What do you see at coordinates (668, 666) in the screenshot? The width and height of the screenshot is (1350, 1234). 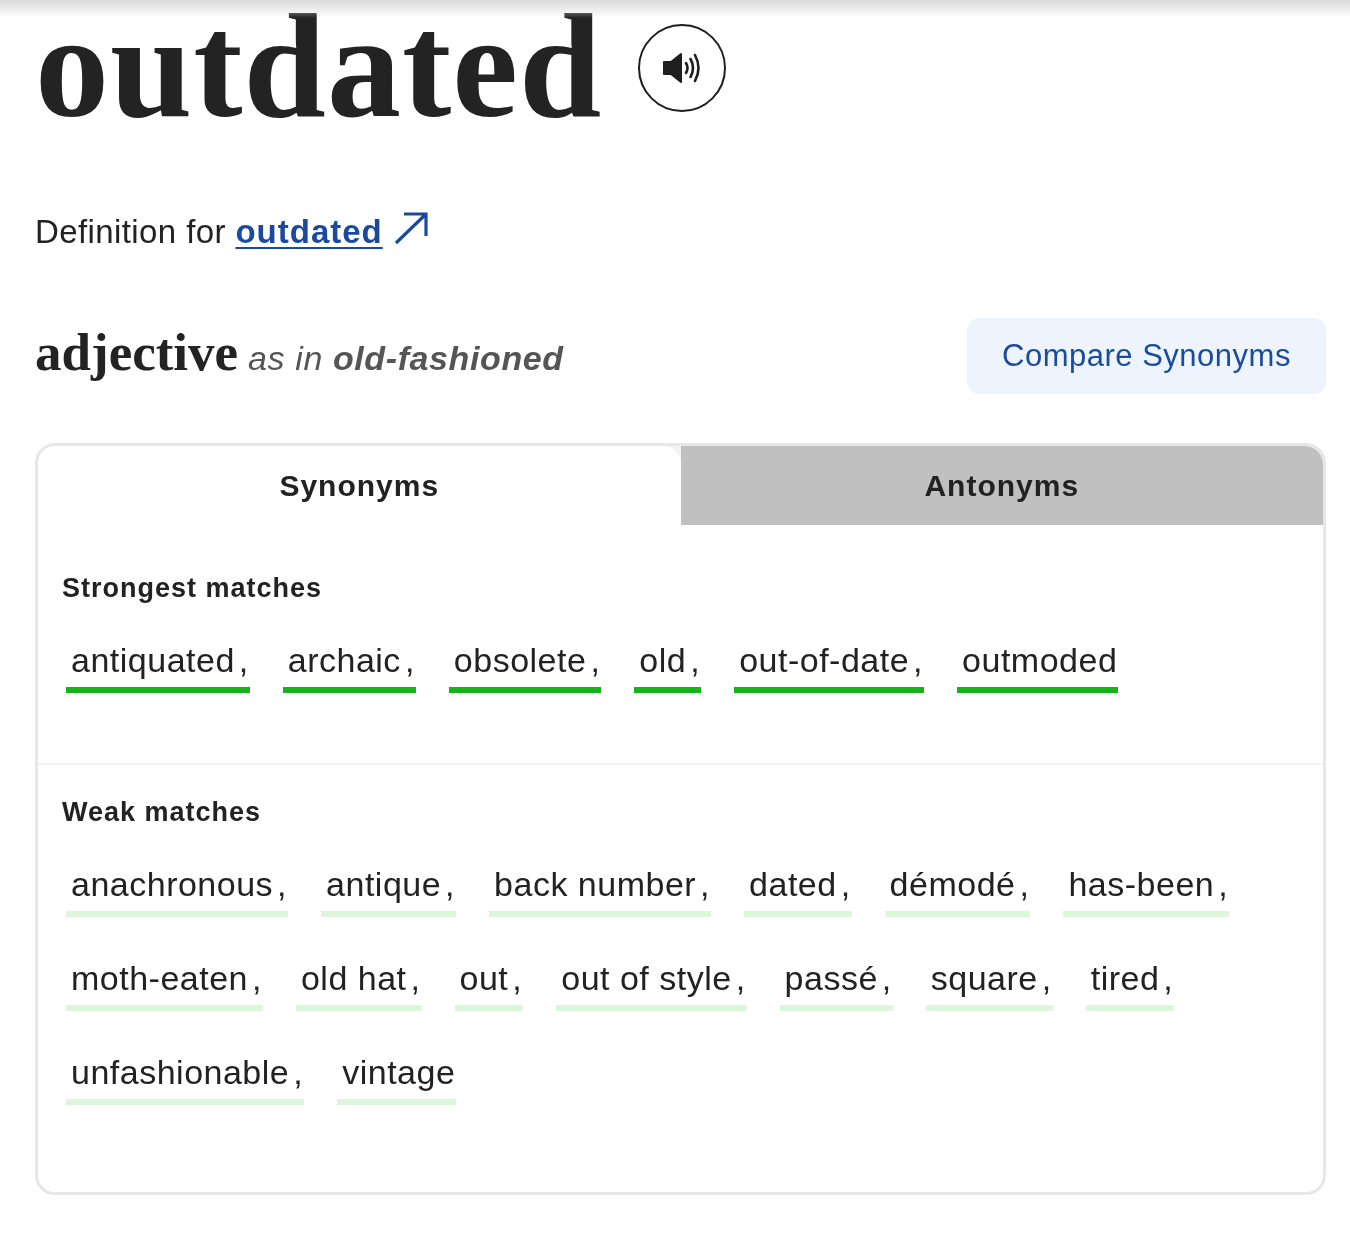 I see `synonym-link: old,` at bounding box center [668, 666].